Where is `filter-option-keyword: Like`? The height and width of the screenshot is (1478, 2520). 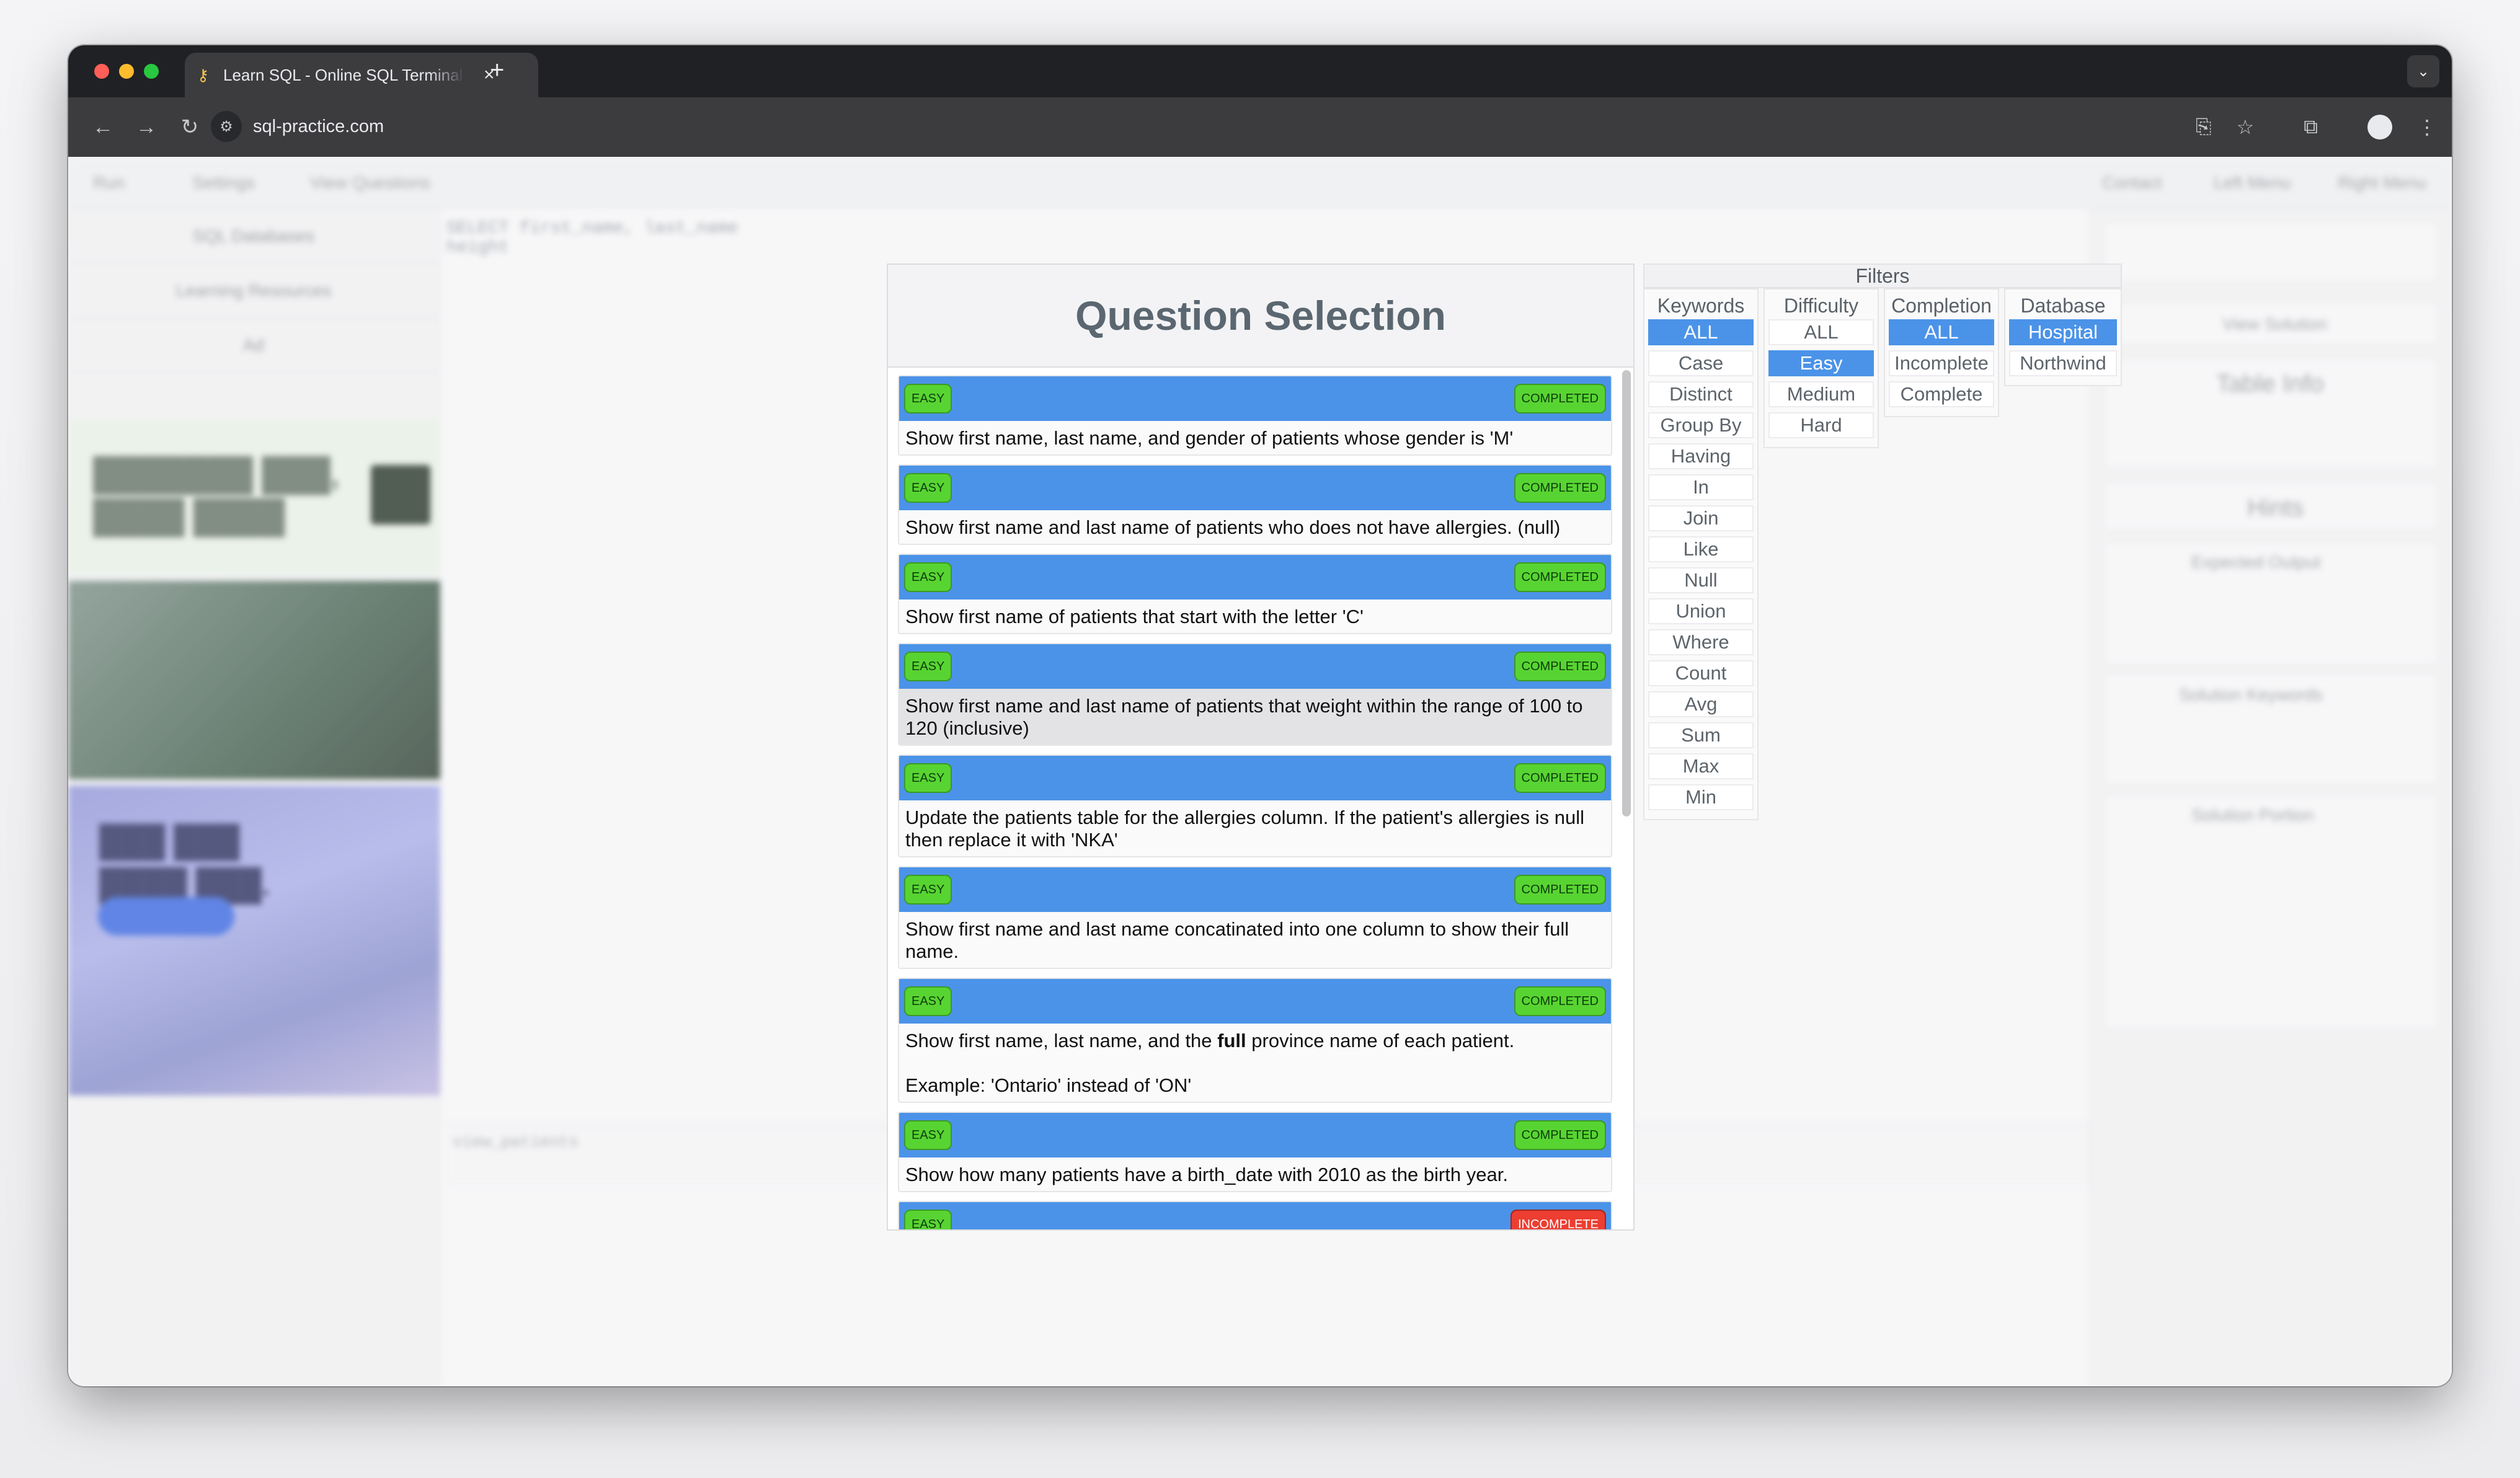
filter-option-keyword: Like is located at coordinates (1701, 549).